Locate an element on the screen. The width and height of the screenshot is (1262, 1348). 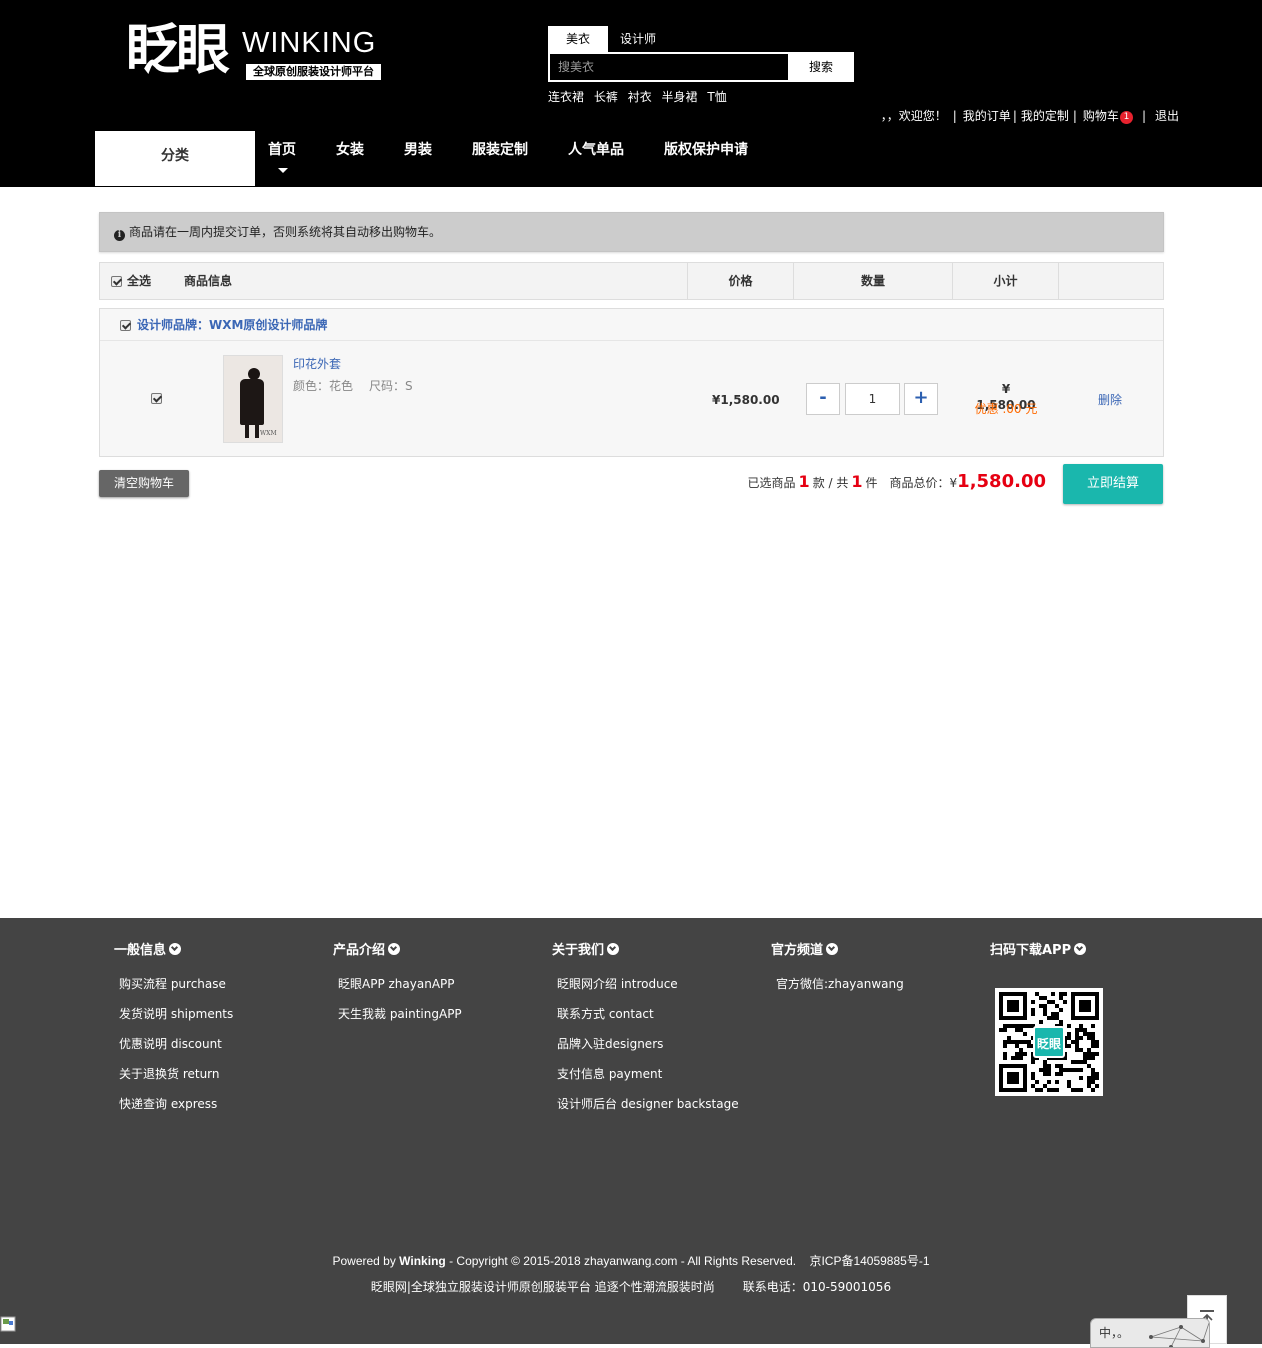
cart-count-badge: 1 is located at coordinates (1126, 117).